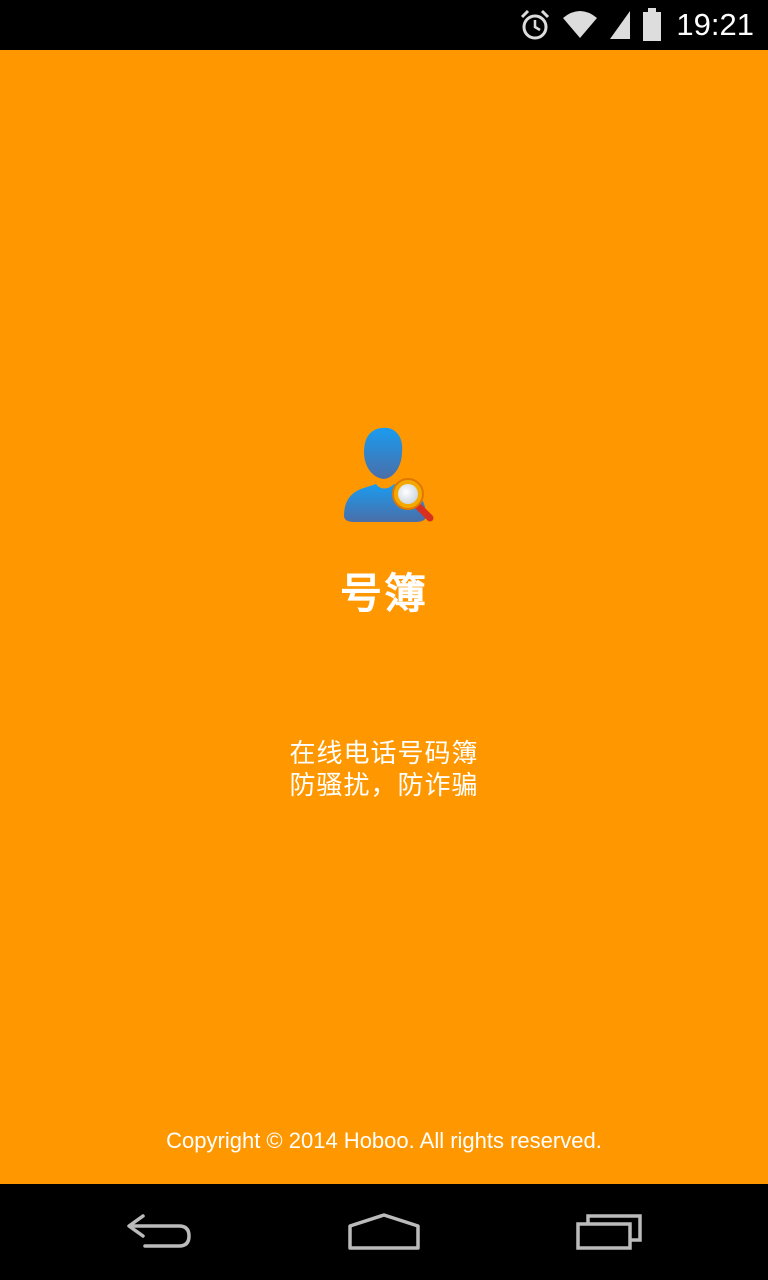  What do you see at coordinates (715, 24) in the screenshot?
I see `status-time: 19:21` at bounding box center [715, 24].